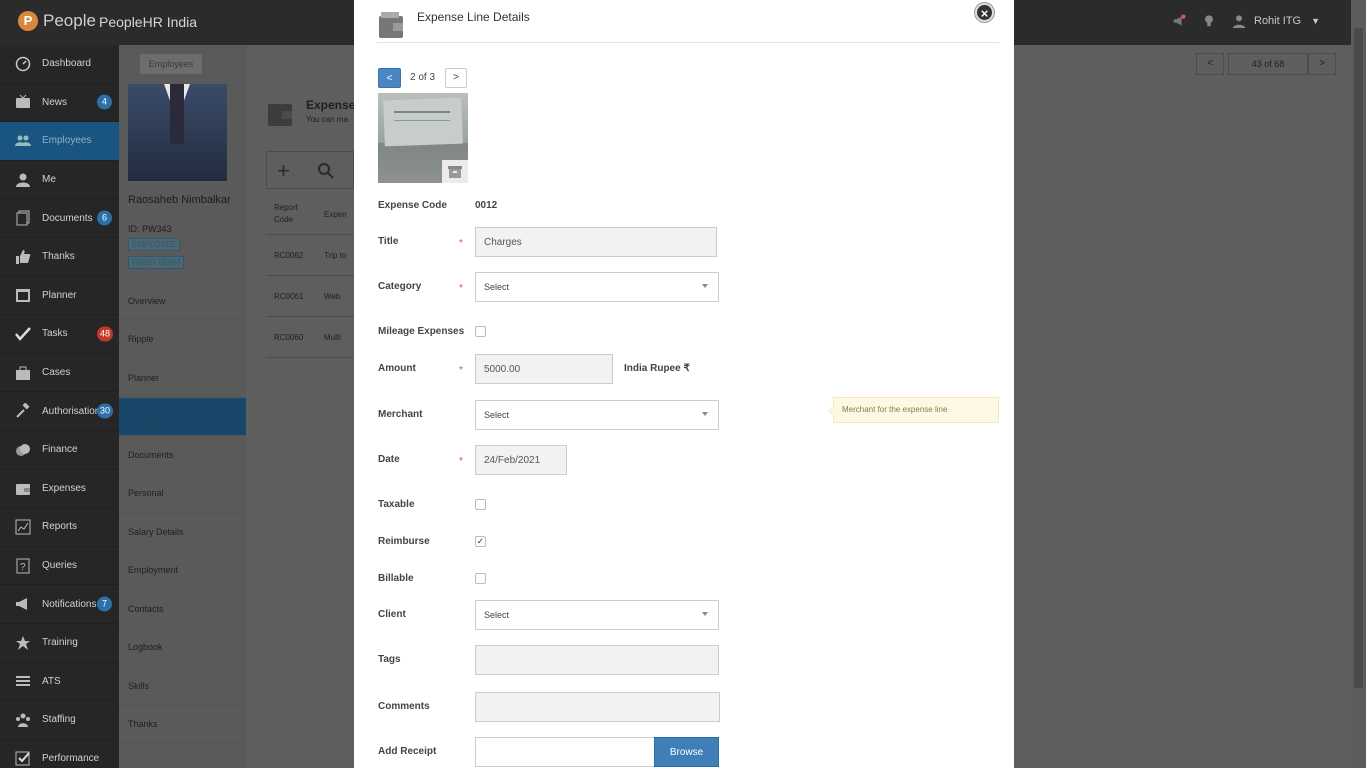 The image size is (1366, 768). I want to click on table-row: RC0062 Trip to, so click(310, 255).